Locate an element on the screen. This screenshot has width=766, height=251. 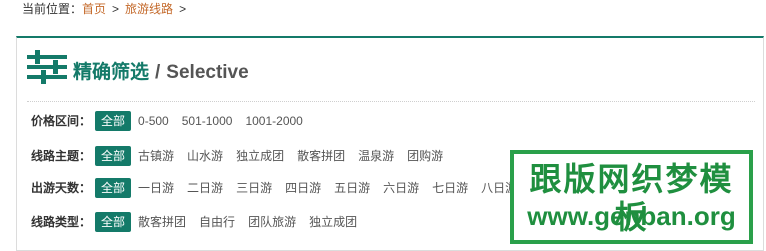
price-option: 1001-2000 is located at coordinates (273, 121).